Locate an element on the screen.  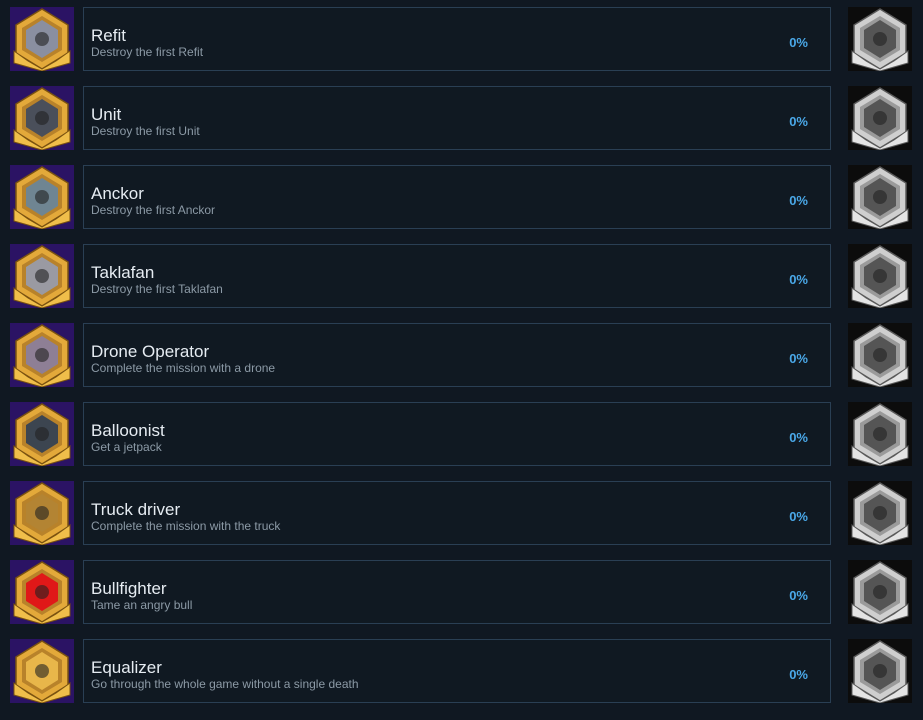
truck-locked-icon is located at coordinates (880, 513).